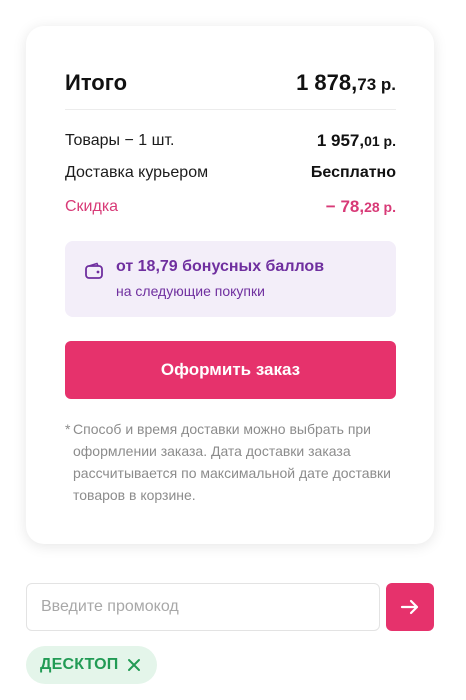 The image size is (466, 700). Describe the element at coordinates (96, 82) in the screenshot. I see `total-label: Итого` at that location.